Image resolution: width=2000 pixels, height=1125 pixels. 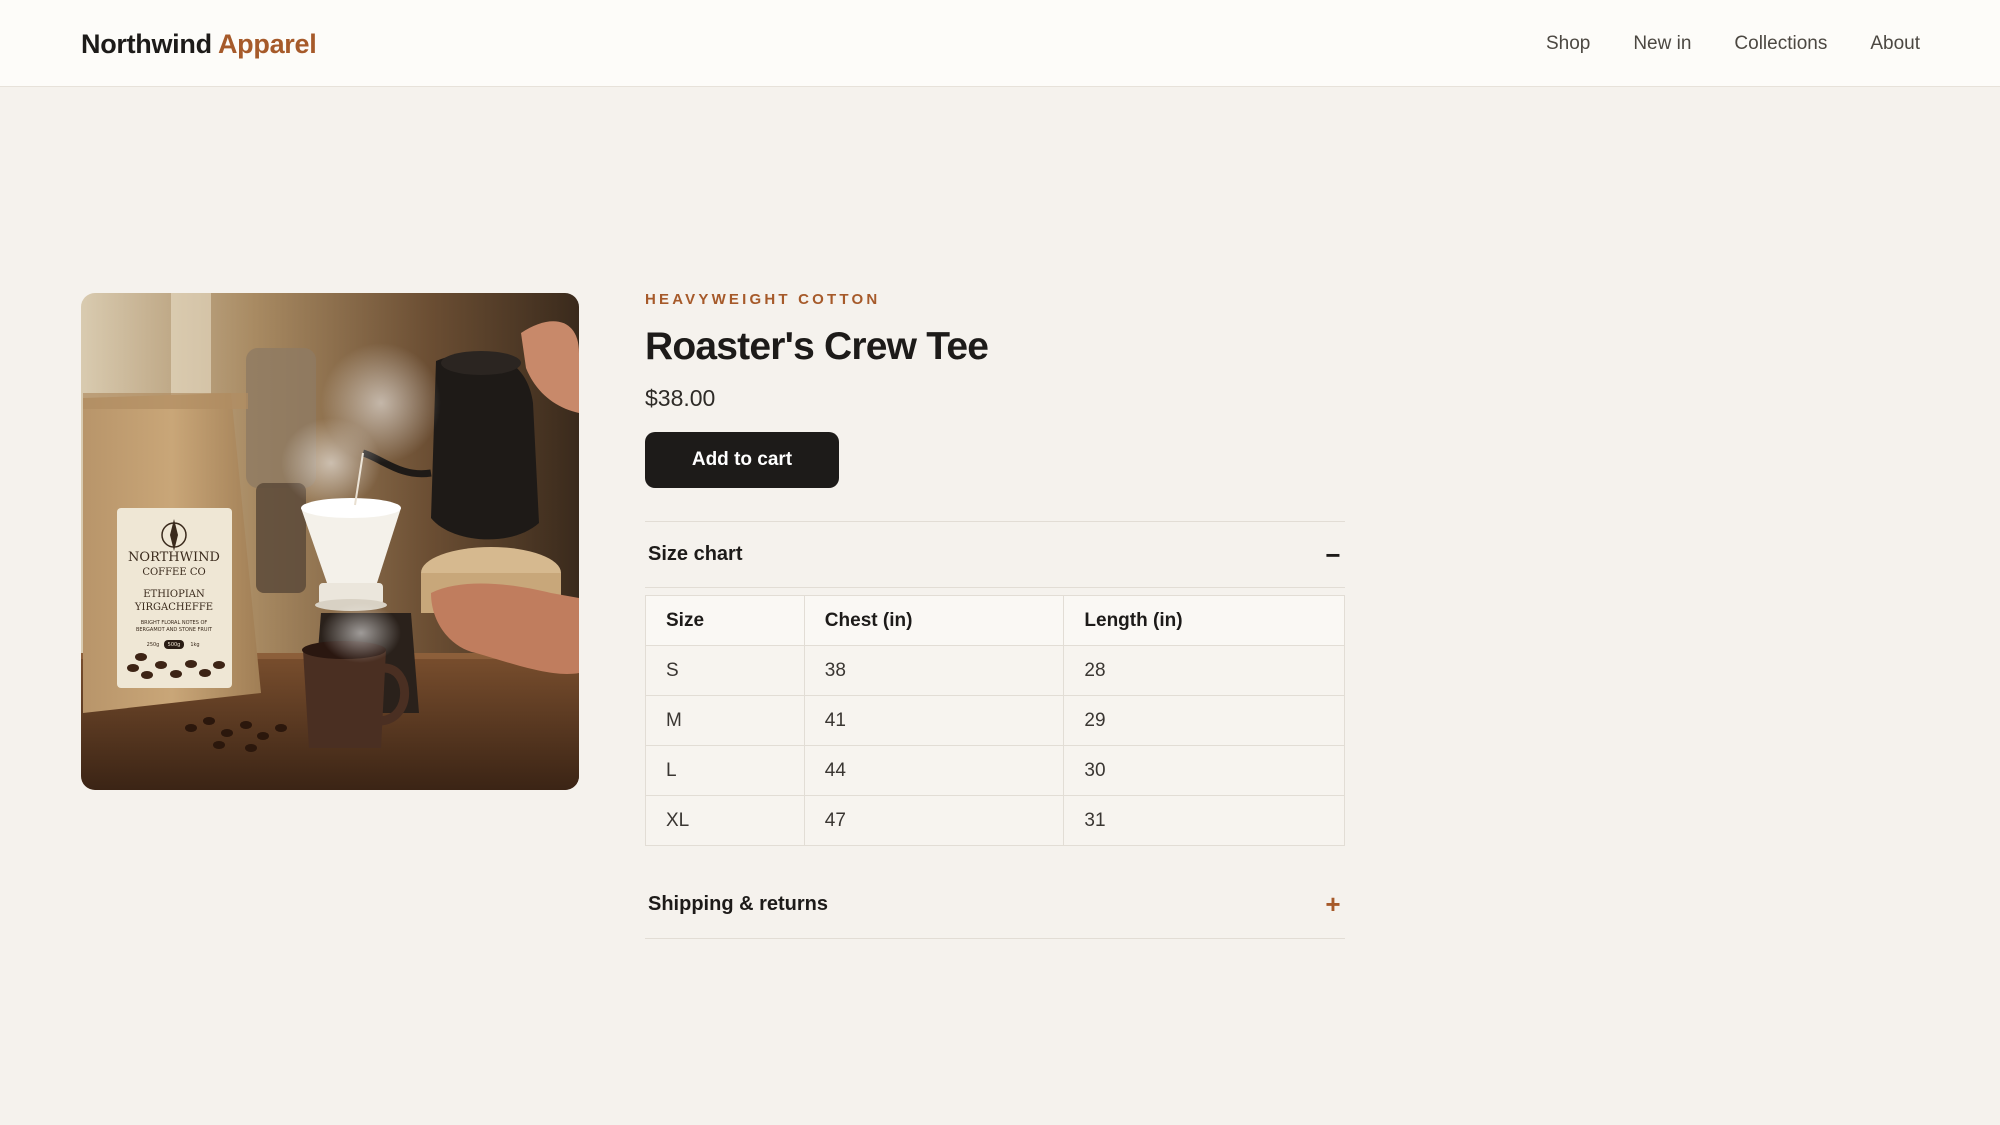 I want to click on nav-about: About, so click(x=1895, y=44).